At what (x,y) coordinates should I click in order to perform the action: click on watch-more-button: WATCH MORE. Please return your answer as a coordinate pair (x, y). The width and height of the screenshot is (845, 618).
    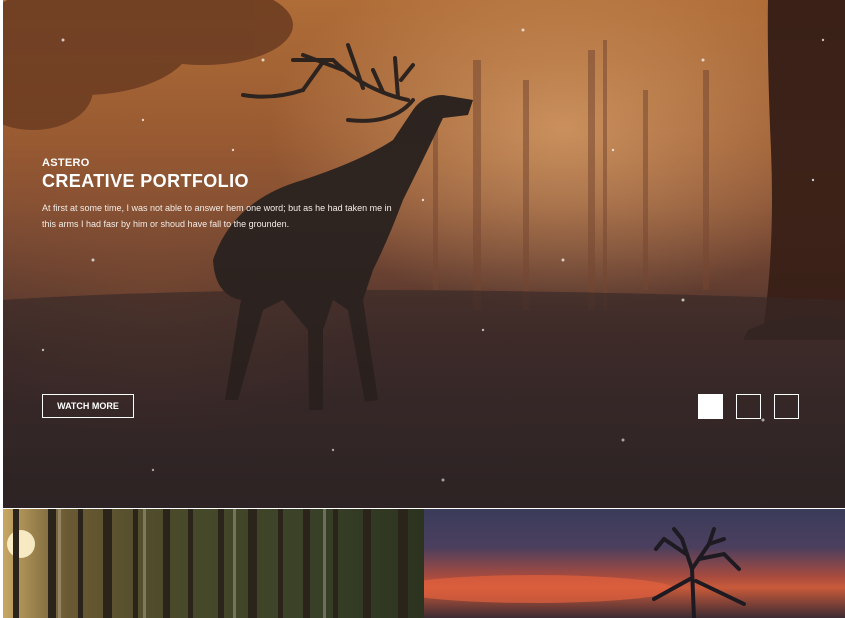
    Looking at the image, I should click on (88, 406).